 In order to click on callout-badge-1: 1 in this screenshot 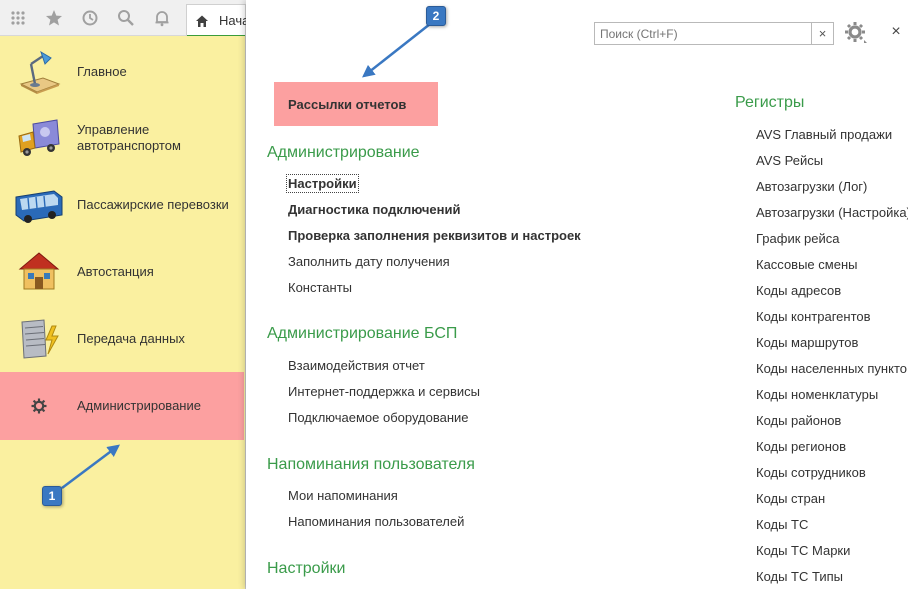, I will do `click(52, 496)`.